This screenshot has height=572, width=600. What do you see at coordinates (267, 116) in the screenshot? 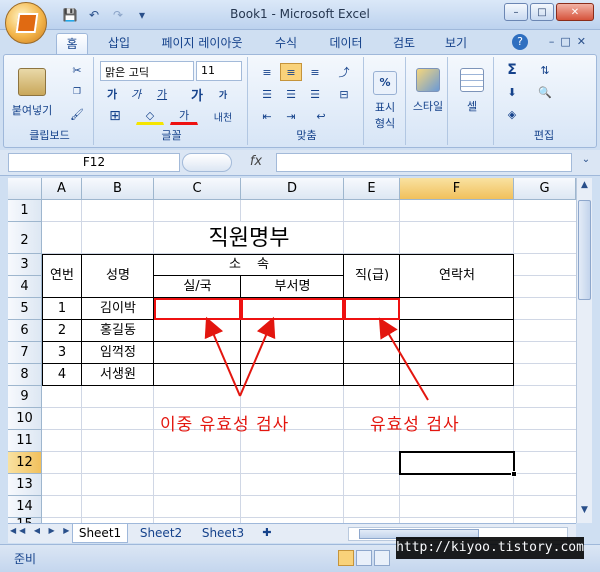
I see `decrease-indent-icon: ⇤` at bounding box center [267, 116].